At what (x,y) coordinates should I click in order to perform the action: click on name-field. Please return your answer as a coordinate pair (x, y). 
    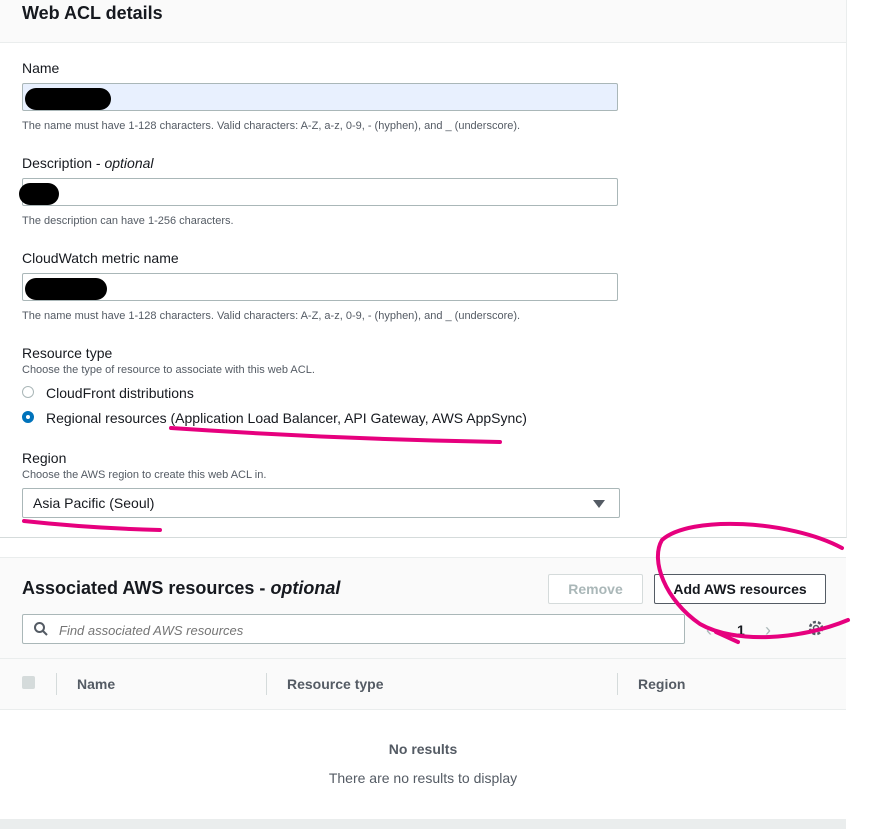
    Looking at the image, I should click on (320, 97).